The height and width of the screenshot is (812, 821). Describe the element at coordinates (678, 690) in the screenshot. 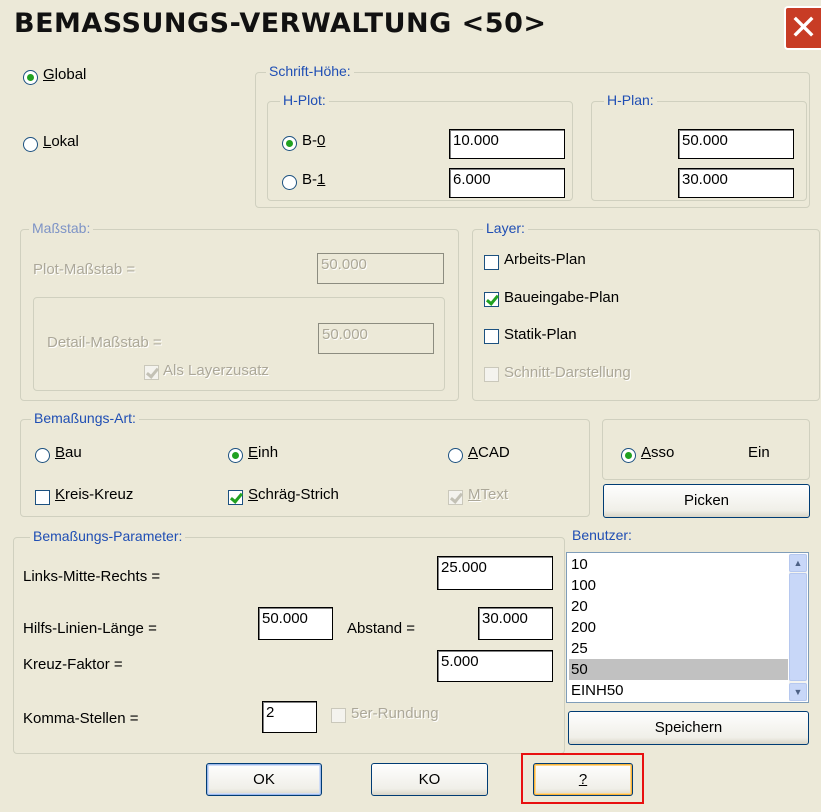

I see `list-item: EINH50` at that location.